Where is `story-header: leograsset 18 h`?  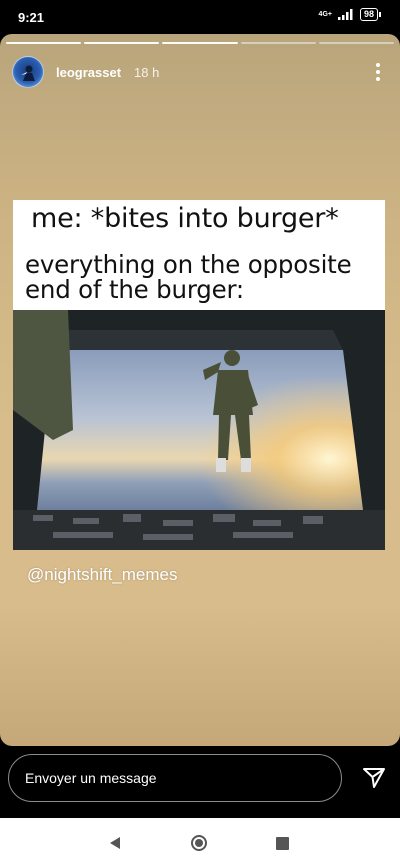 story-header: leograsset 18 h is located at coordinates (200, 71).